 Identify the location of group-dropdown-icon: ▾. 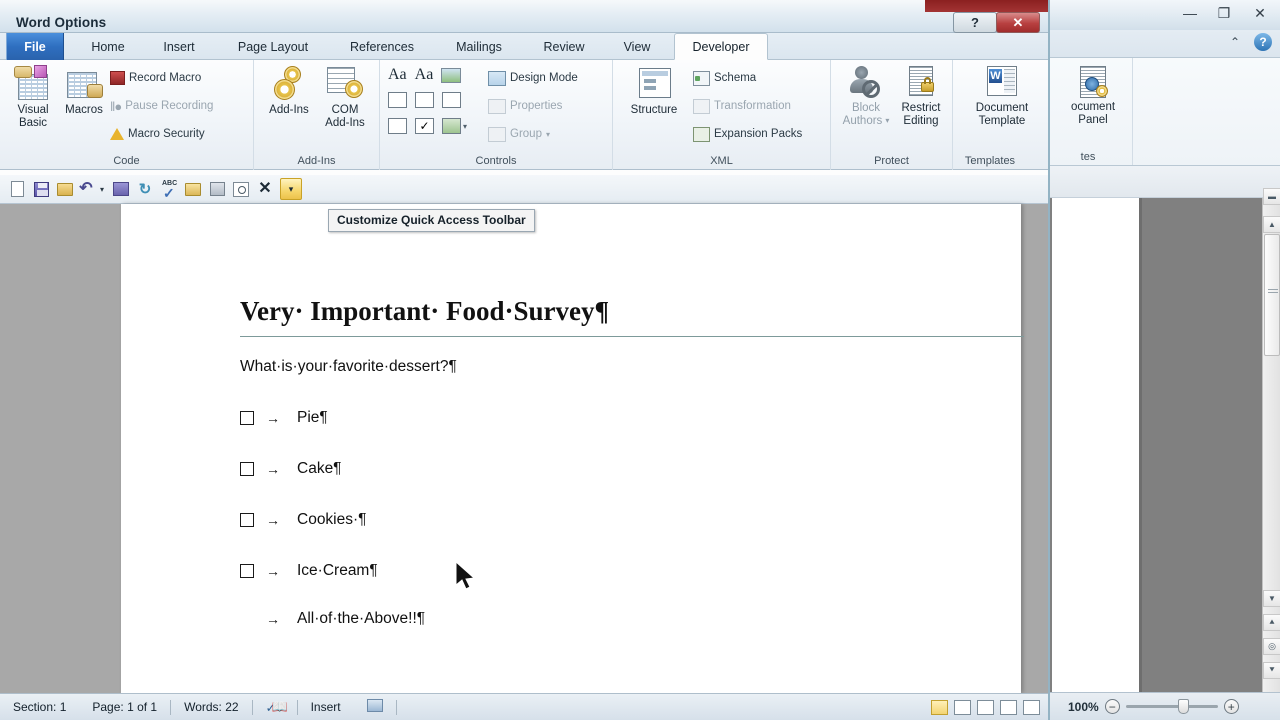
(548, 134).